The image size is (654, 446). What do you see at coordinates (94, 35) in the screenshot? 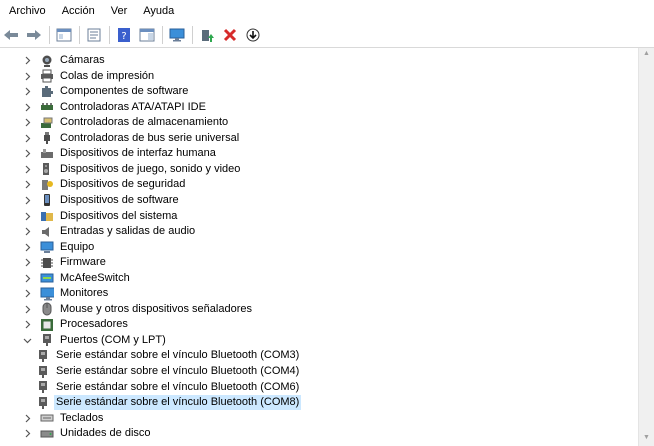
I see `properties-button` at bounding box center [94, 35].